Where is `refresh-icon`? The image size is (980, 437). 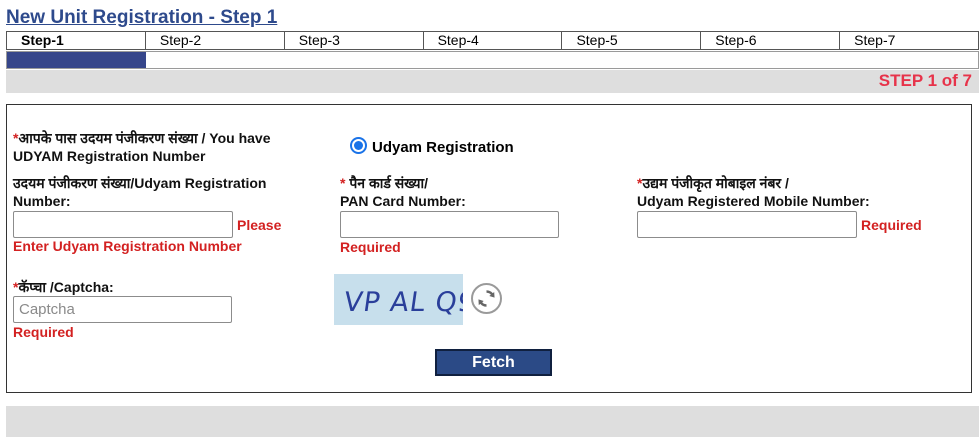
refresh-icon is located at coordinates (486, 298).